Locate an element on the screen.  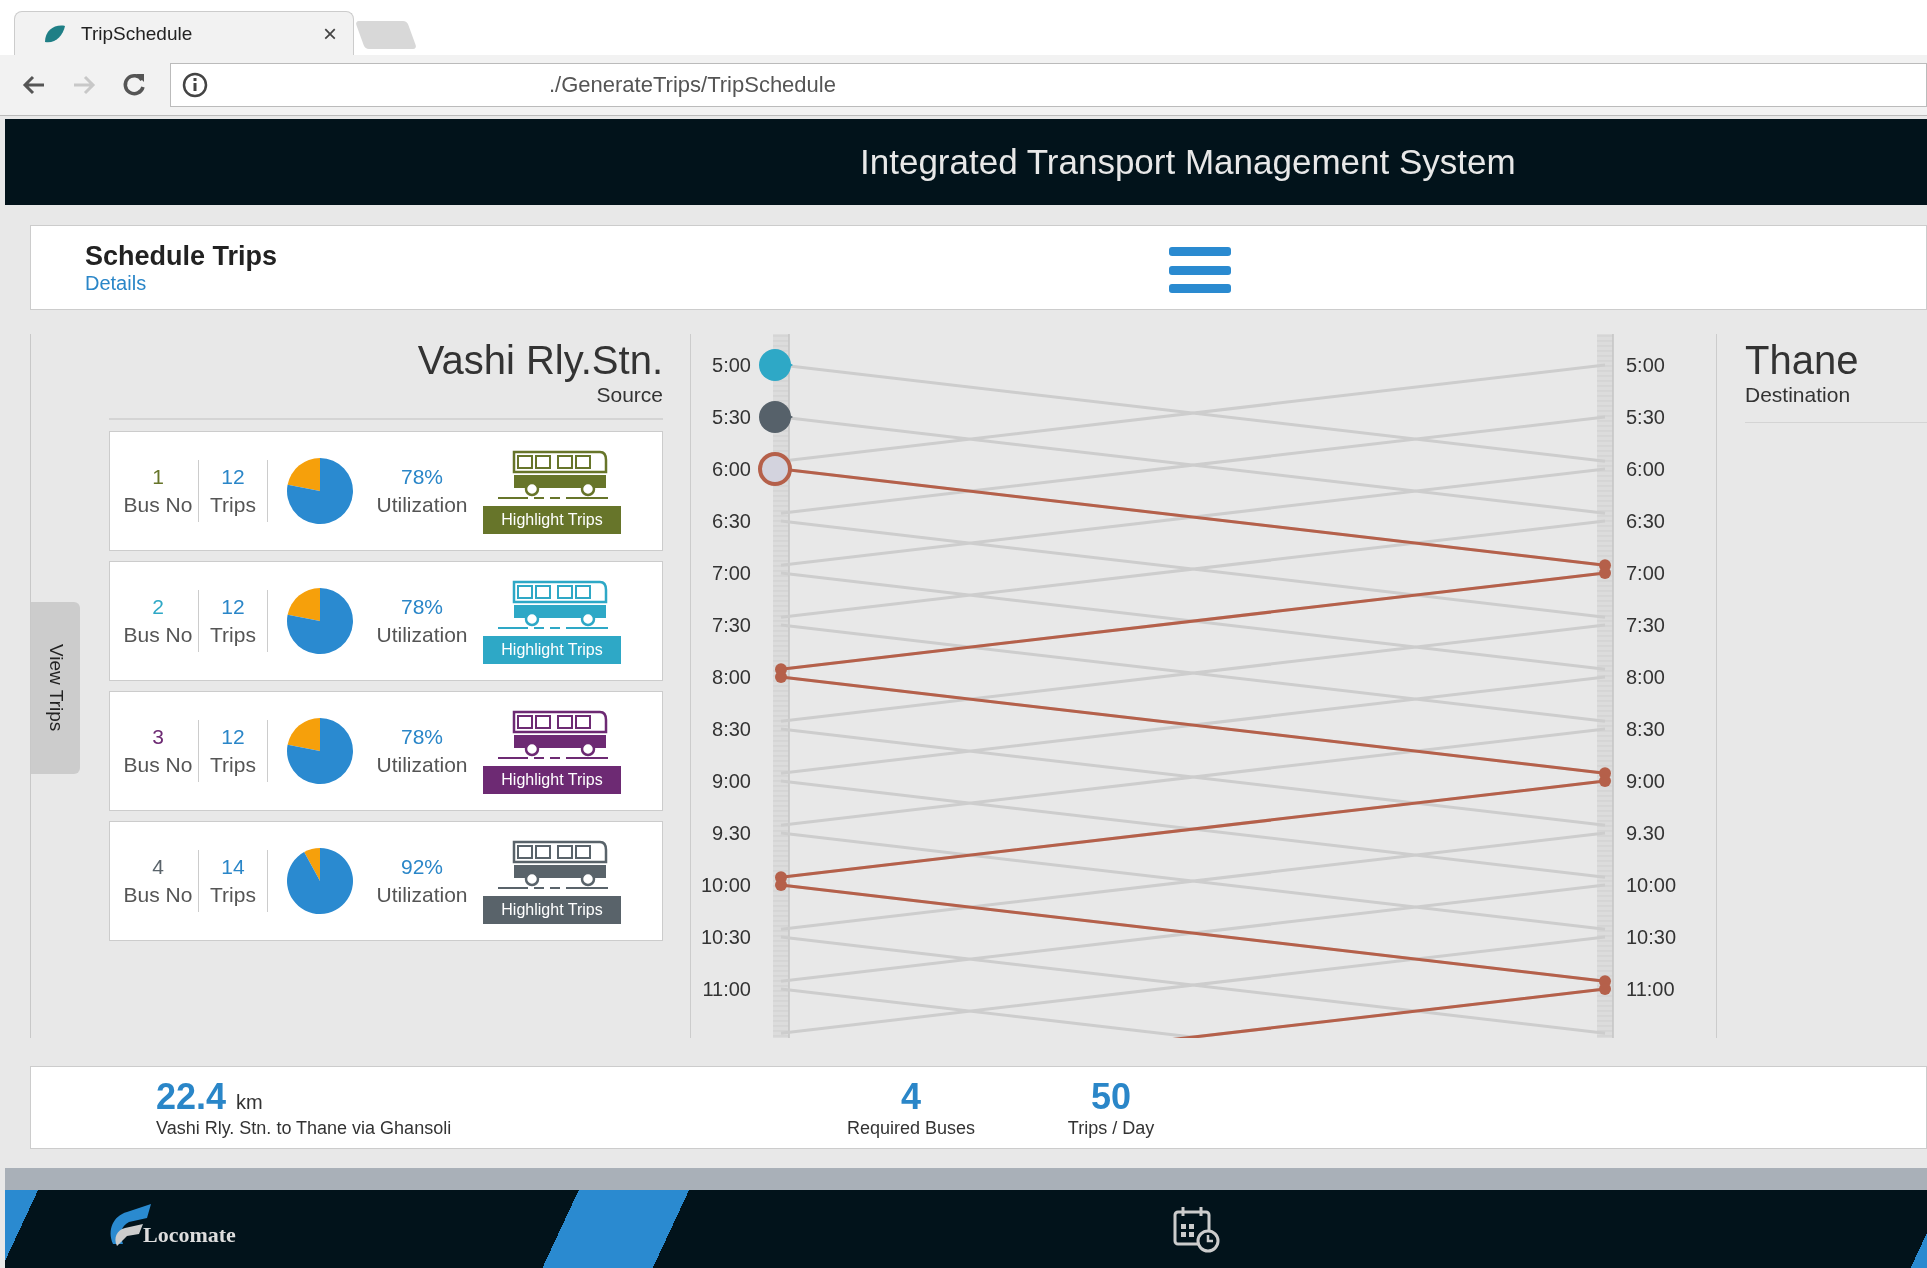
distance-value: 22.4 is located at coordinates (191, 1097).